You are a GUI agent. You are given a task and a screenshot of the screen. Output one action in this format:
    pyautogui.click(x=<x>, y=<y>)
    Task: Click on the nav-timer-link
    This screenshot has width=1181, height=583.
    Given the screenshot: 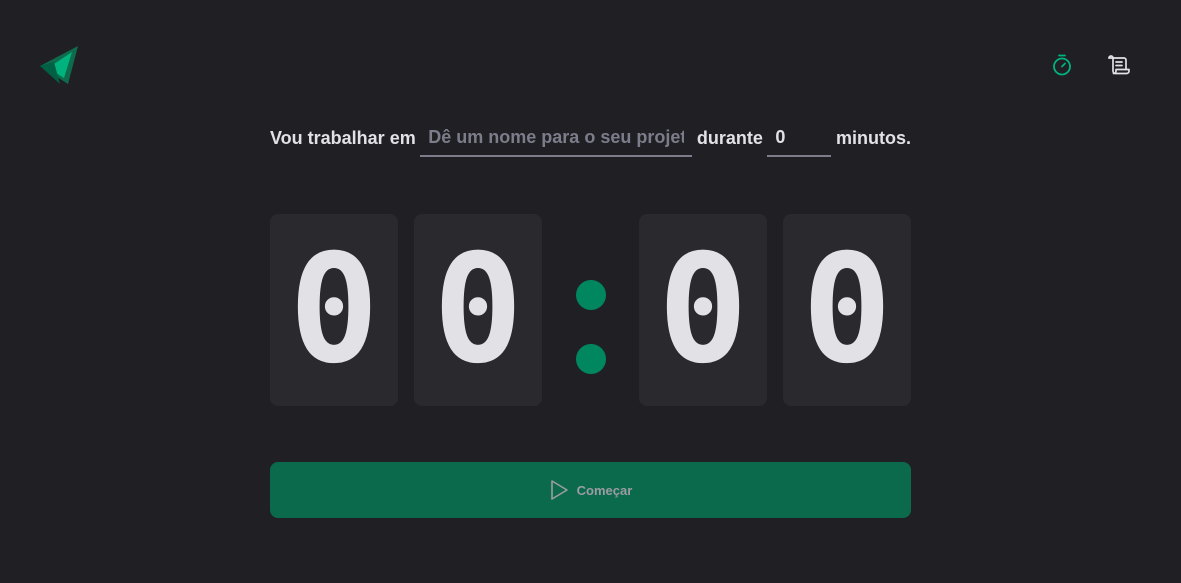 What is the action you would take?
    pyautogui.click(x=1062, y=65)
    